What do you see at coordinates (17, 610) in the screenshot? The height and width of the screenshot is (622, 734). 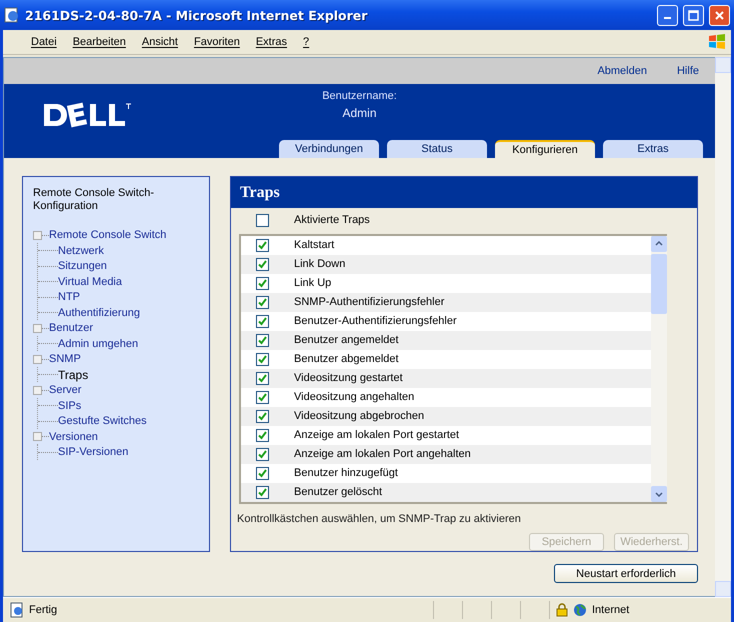 I see `page-icon` at bounding box center [17, 610].